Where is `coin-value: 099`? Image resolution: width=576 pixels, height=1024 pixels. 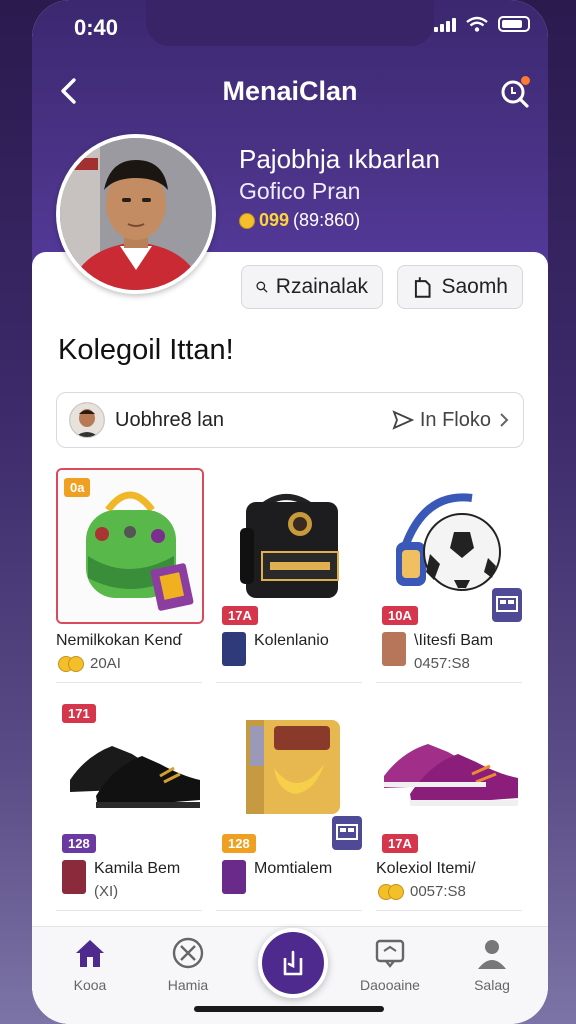
coin-value: 099 is located at coordinates (274, 220).